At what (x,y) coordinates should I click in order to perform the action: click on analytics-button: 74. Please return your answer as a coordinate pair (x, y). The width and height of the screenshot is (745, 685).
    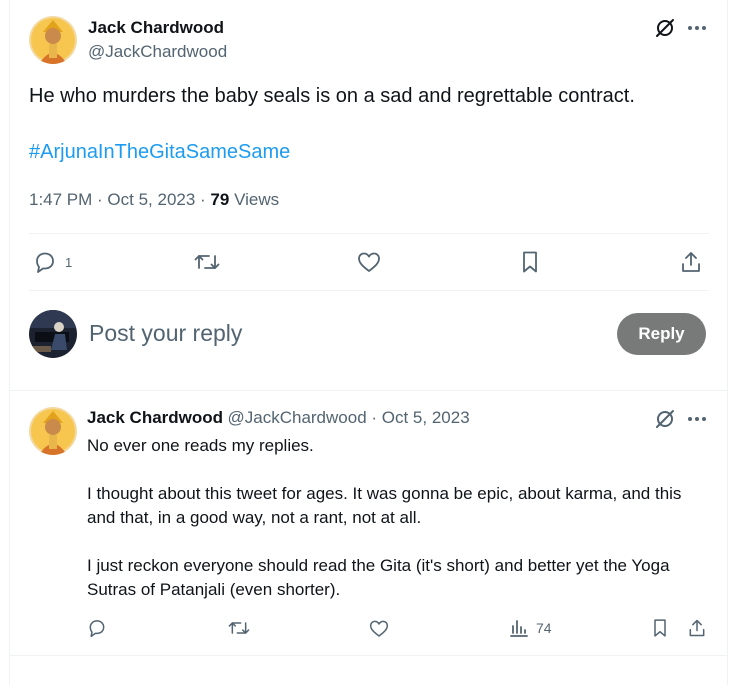
    Looking at the image, I should click on (530, 628).